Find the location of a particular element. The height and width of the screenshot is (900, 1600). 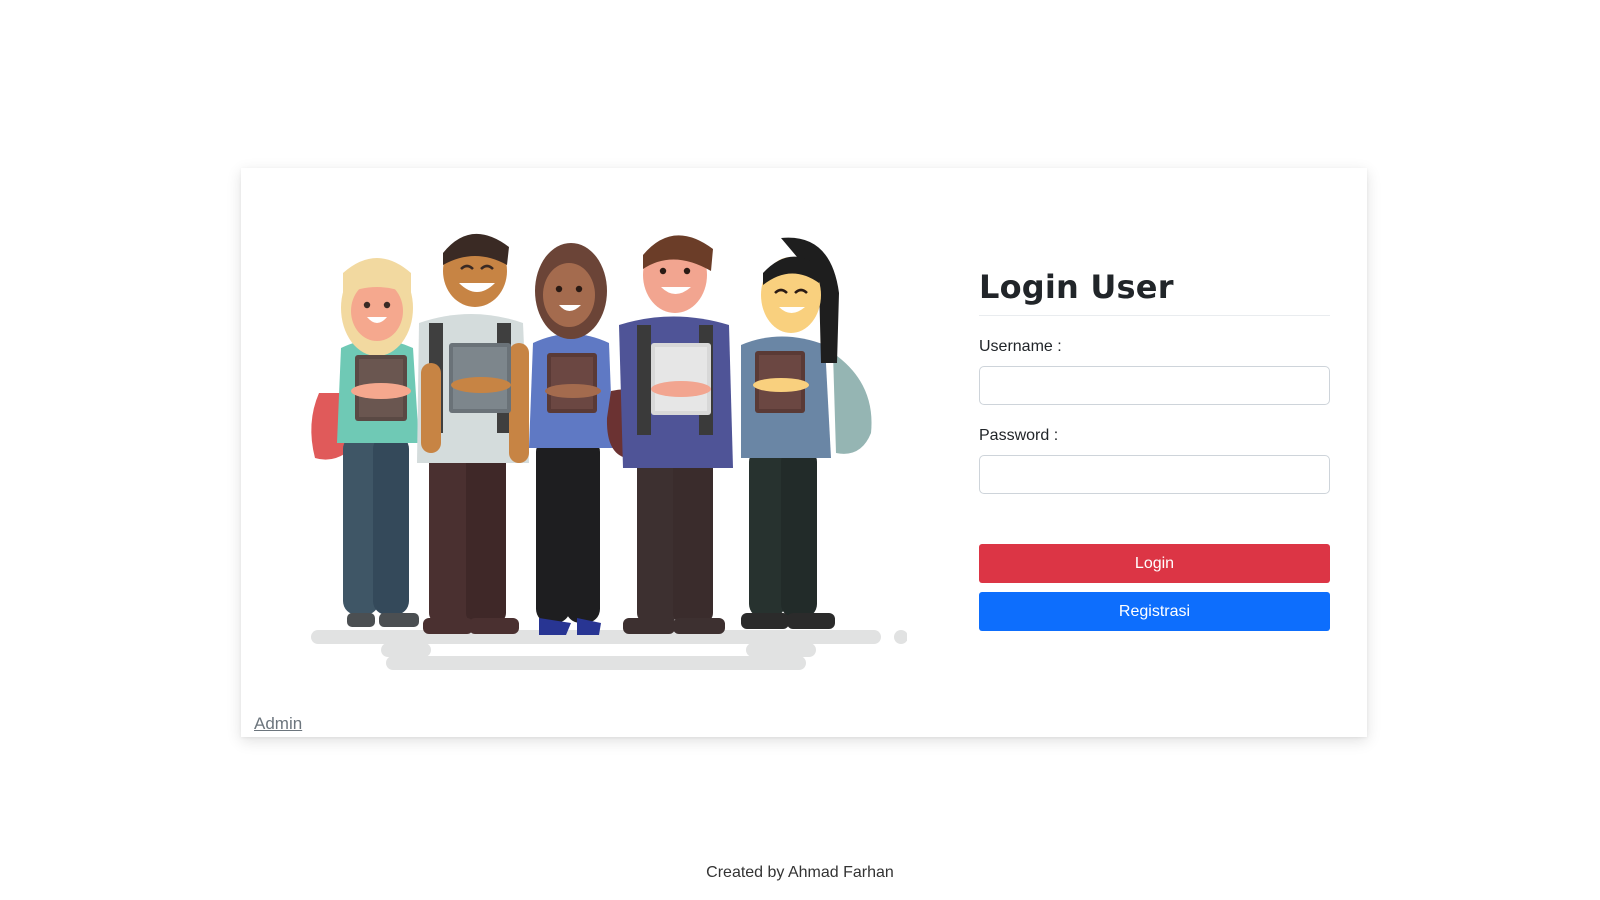

username-label: Username : is located at coordinates (1020, 346).